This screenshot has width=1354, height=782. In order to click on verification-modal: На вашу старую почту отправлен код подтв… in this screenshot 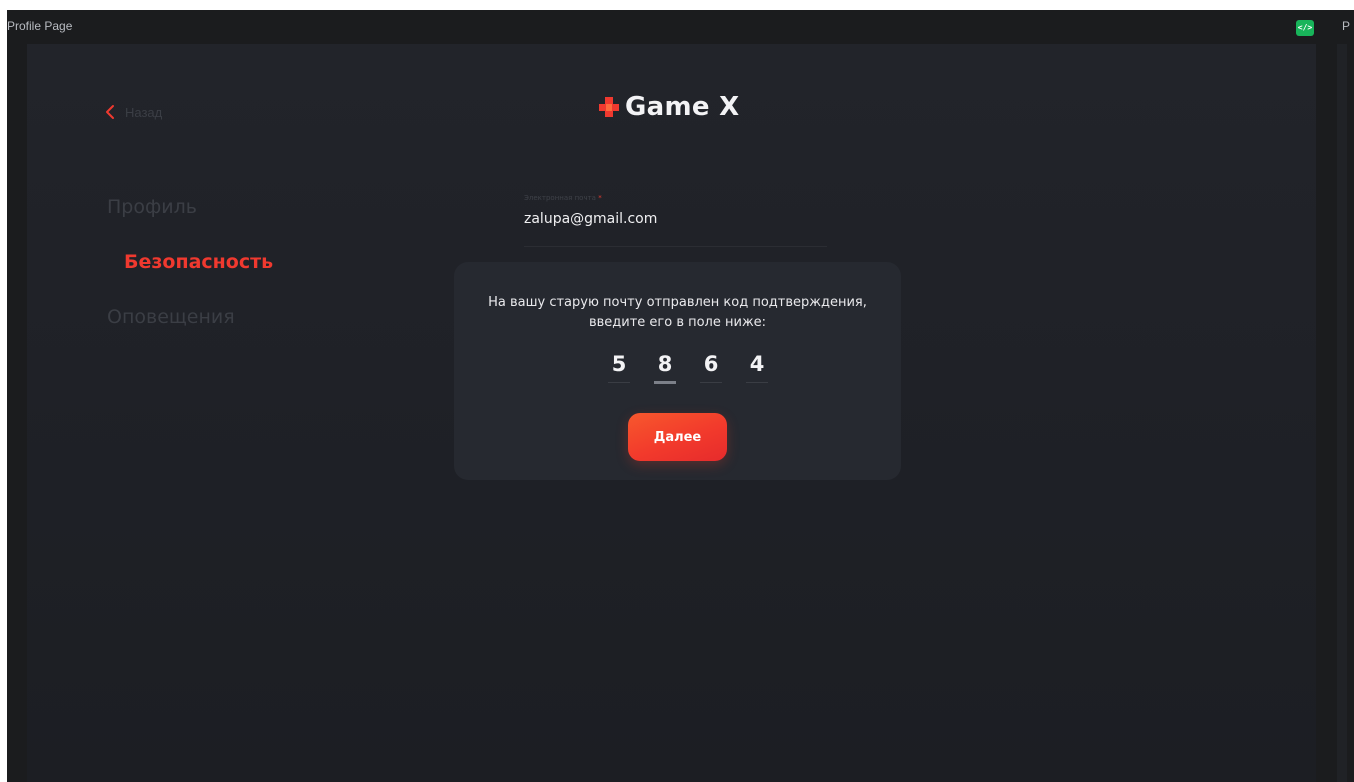, I will do `click(677, 371)`.